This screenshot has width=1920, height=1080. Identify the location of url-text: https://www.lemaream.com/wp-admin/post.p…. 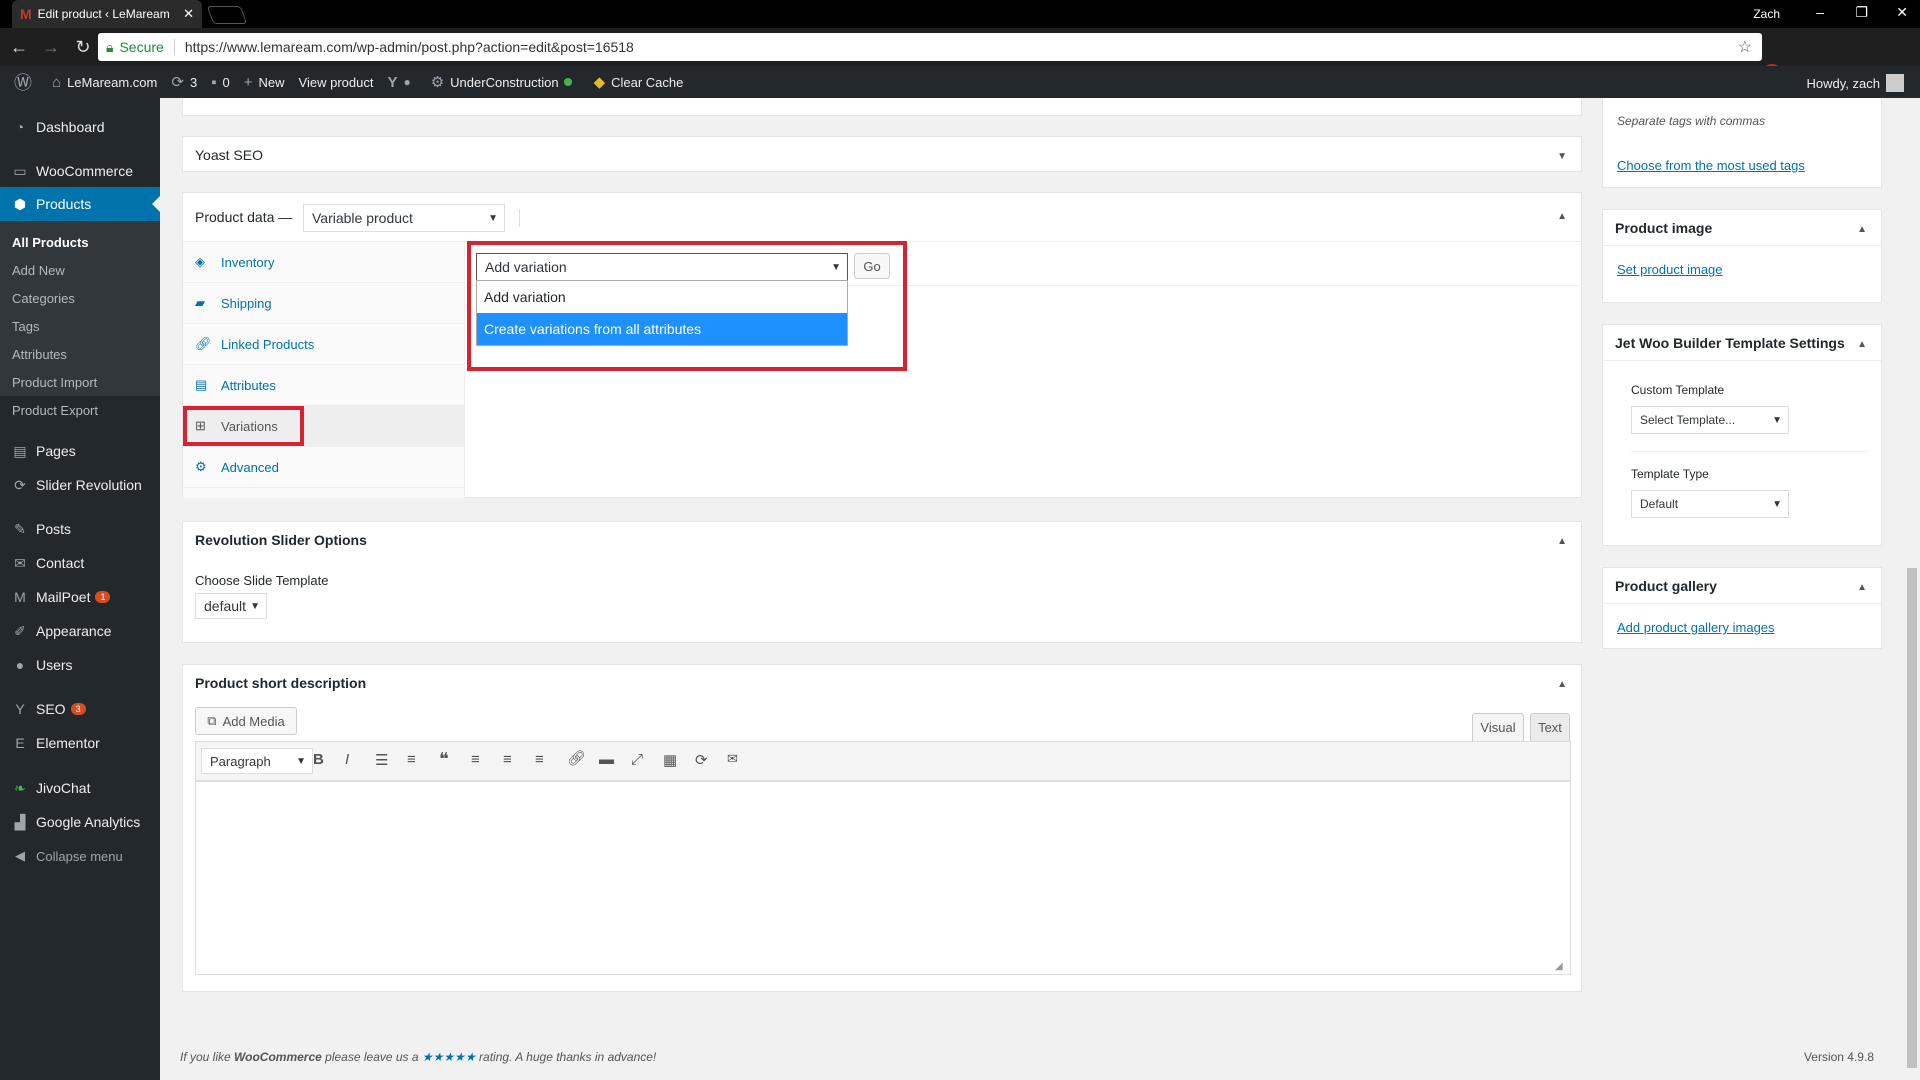
(409, 47).